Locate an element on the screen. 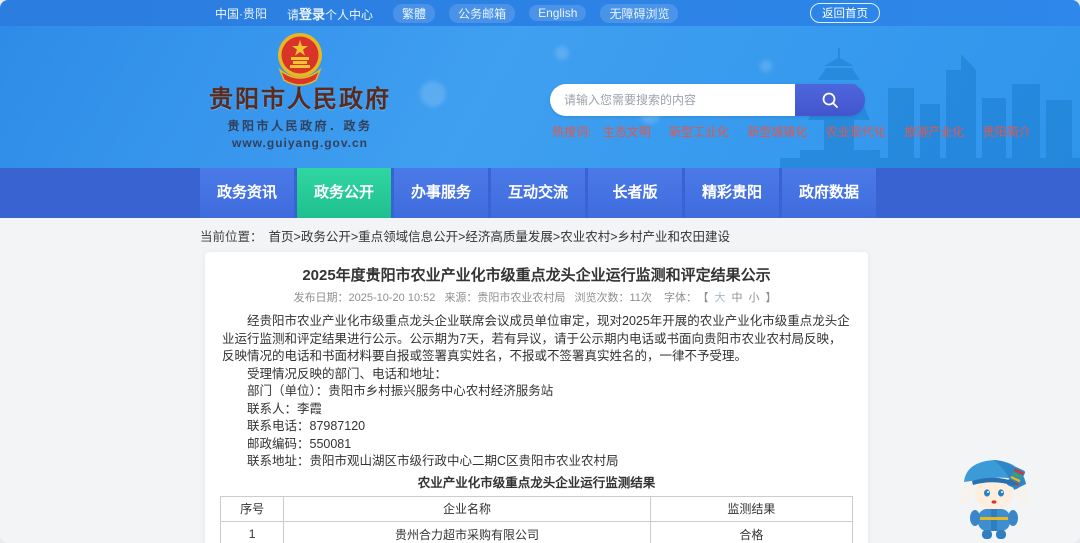 The width and height of the screenshot is (1080, 543). table-row: 1 贵州合力超市采购有限公司 合格 is located at coordinates (536, 531).